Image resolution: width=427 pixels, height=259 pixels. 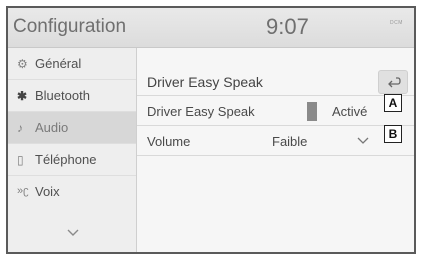 I want to click on voice-icon: »ʗ, so click(x=23, y=191).